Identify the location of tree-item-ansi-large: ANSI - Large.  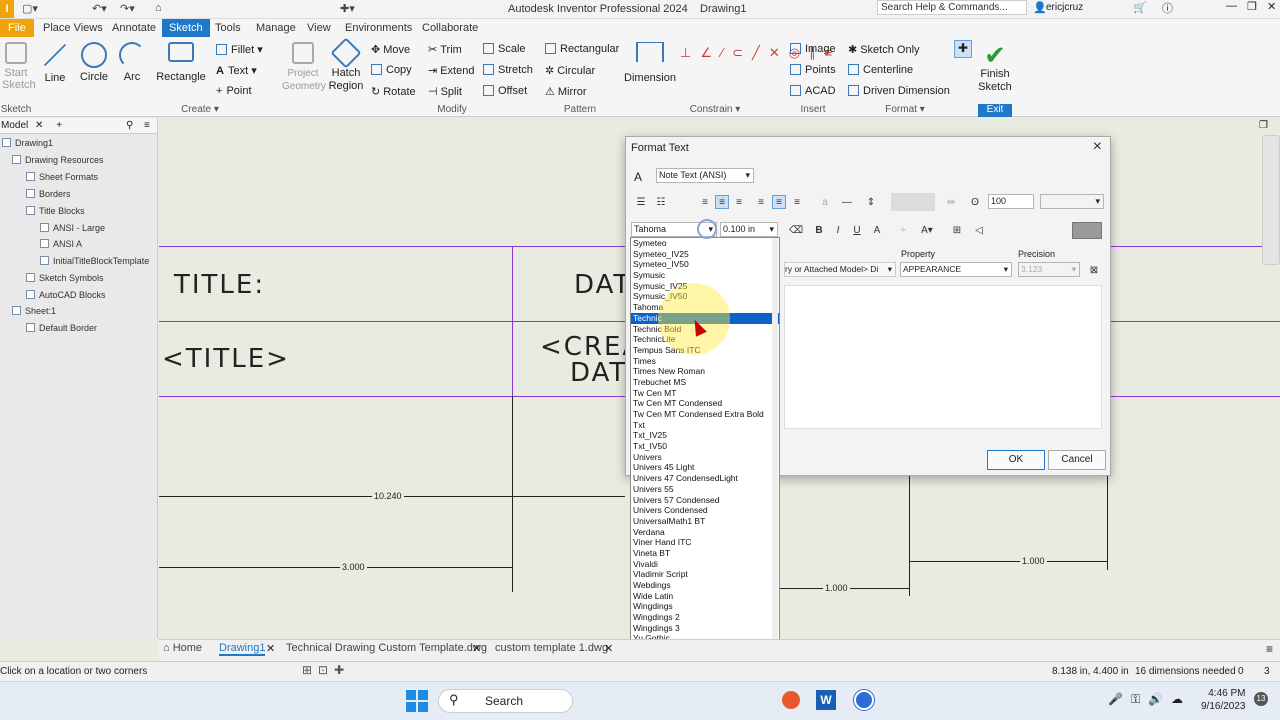
(72, 228).